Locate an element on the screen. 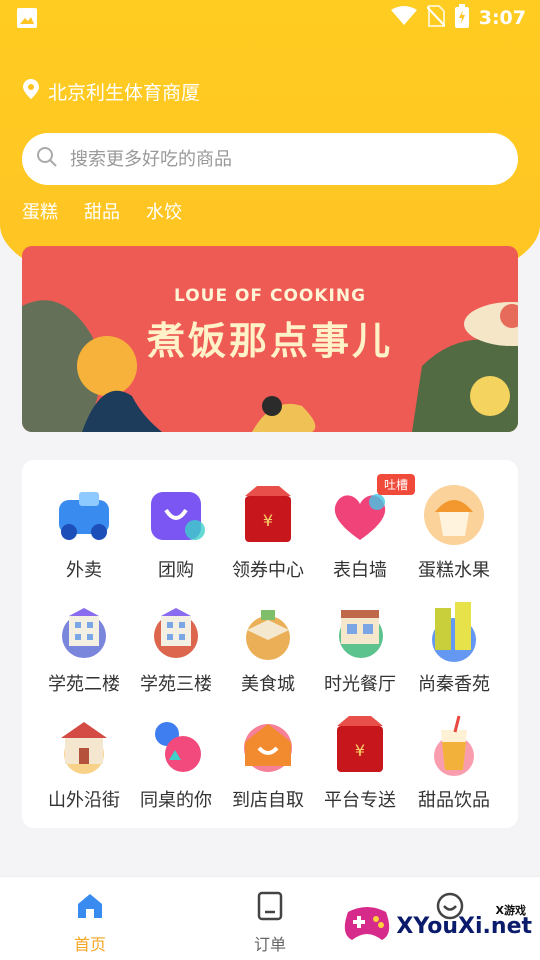 This screenshot has width=540, height=960. location-selector: 北京利生体育商厦 is located at coordinates (111, 91).